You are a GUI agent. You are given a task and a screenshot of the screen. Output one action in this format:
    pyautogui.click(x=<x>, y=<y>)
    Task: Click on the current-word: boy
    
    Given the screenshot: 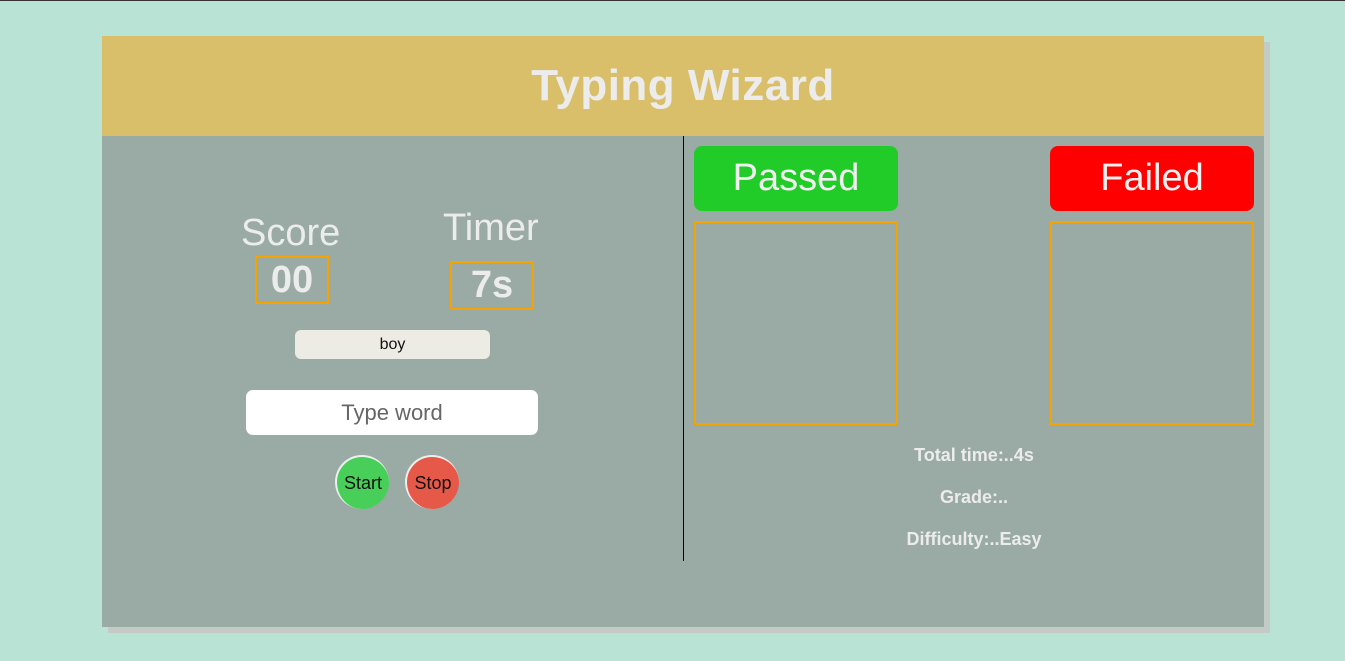 What is the action you would take?
    pyautogui.click(x=392, y=344)
    